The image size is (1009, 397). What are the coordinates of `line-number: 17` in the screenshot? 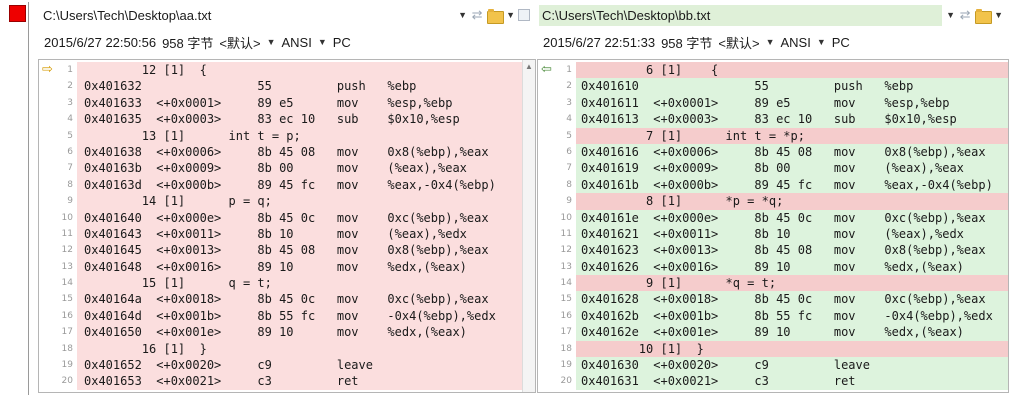 It's located at (67, 332).